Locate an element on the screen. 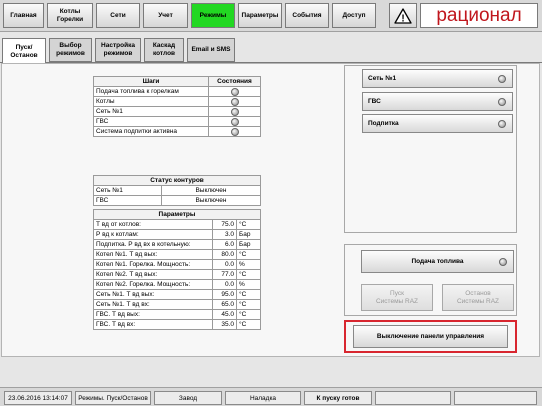 This screenshot has height=406, width=542. shutdown-panel-button: Выключение панели управления is located at coordinates (430, 336).